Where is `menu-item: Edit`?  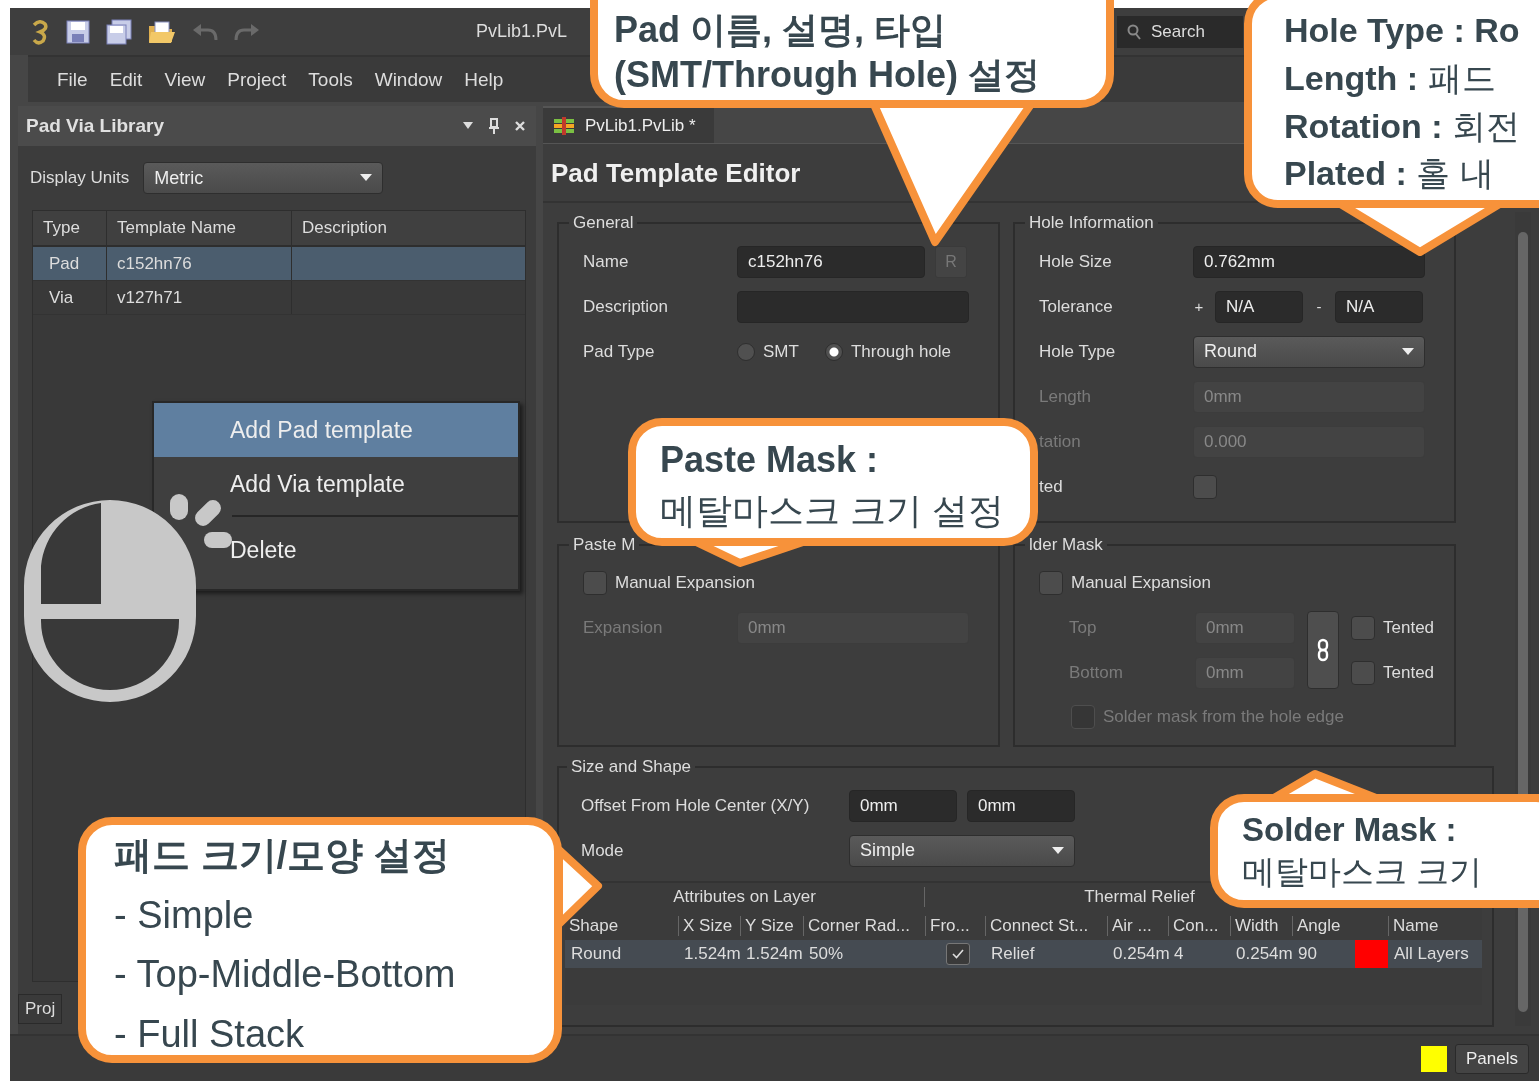 menu-item: Edit is located at coordinates (126, 79).